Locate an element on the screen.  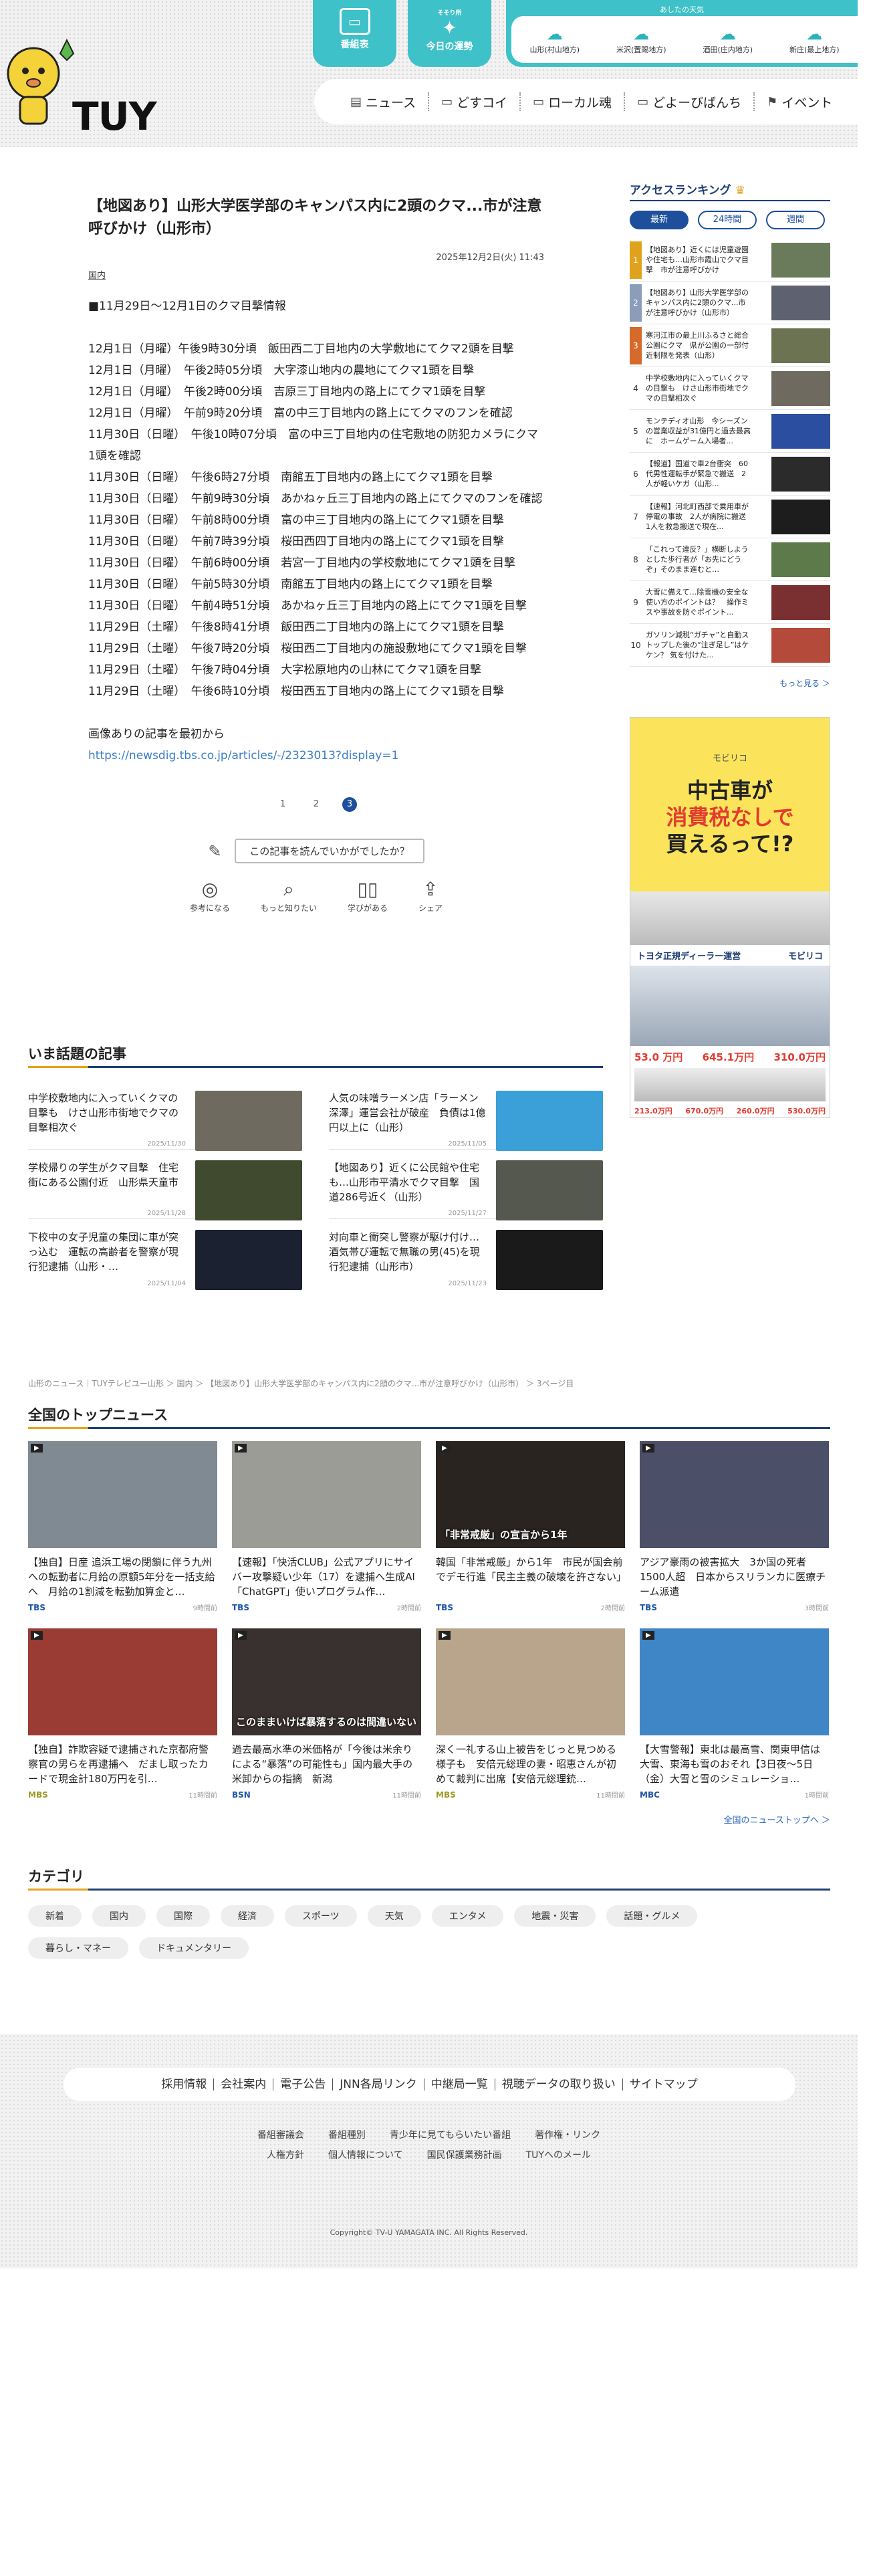
category-tag: 暮らし・マネー is located at coordinates (78, 1948).